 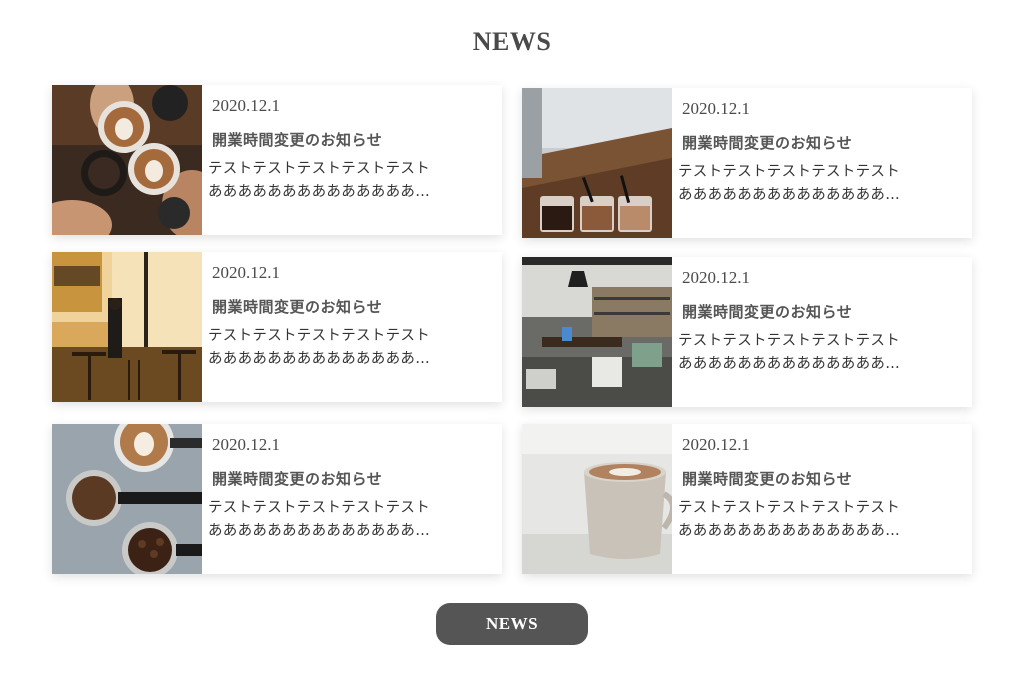 I want to click on cafe-interior-photo, so click(x=597, y=332).